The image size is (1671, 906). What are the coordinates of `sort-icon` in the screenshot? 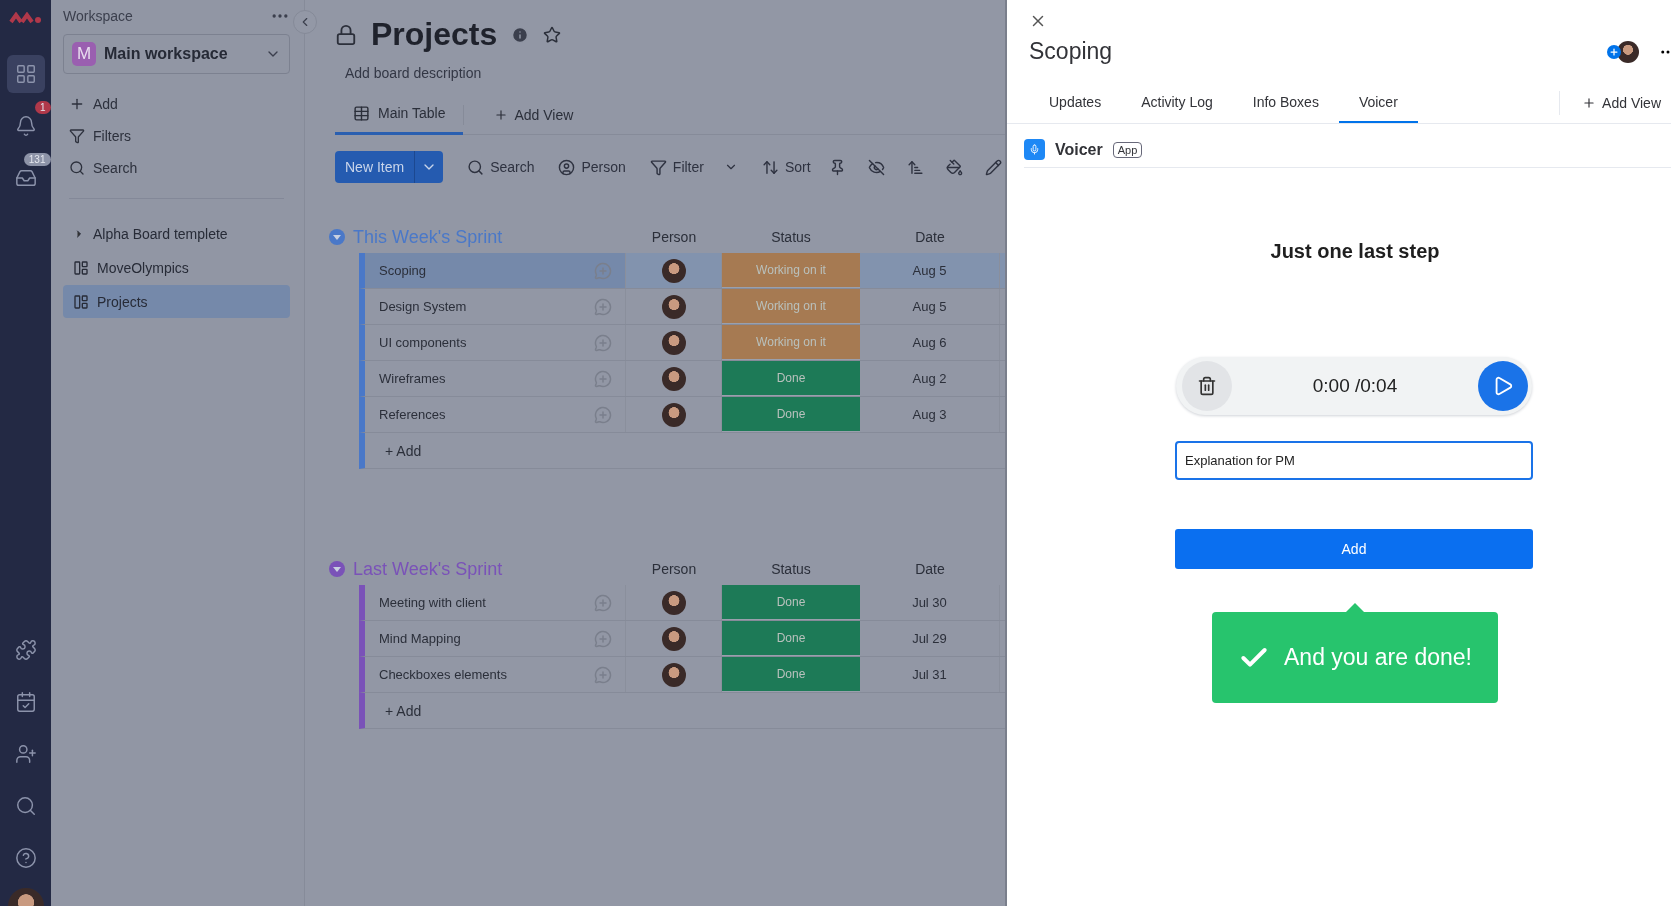 It's located at (770, 167).